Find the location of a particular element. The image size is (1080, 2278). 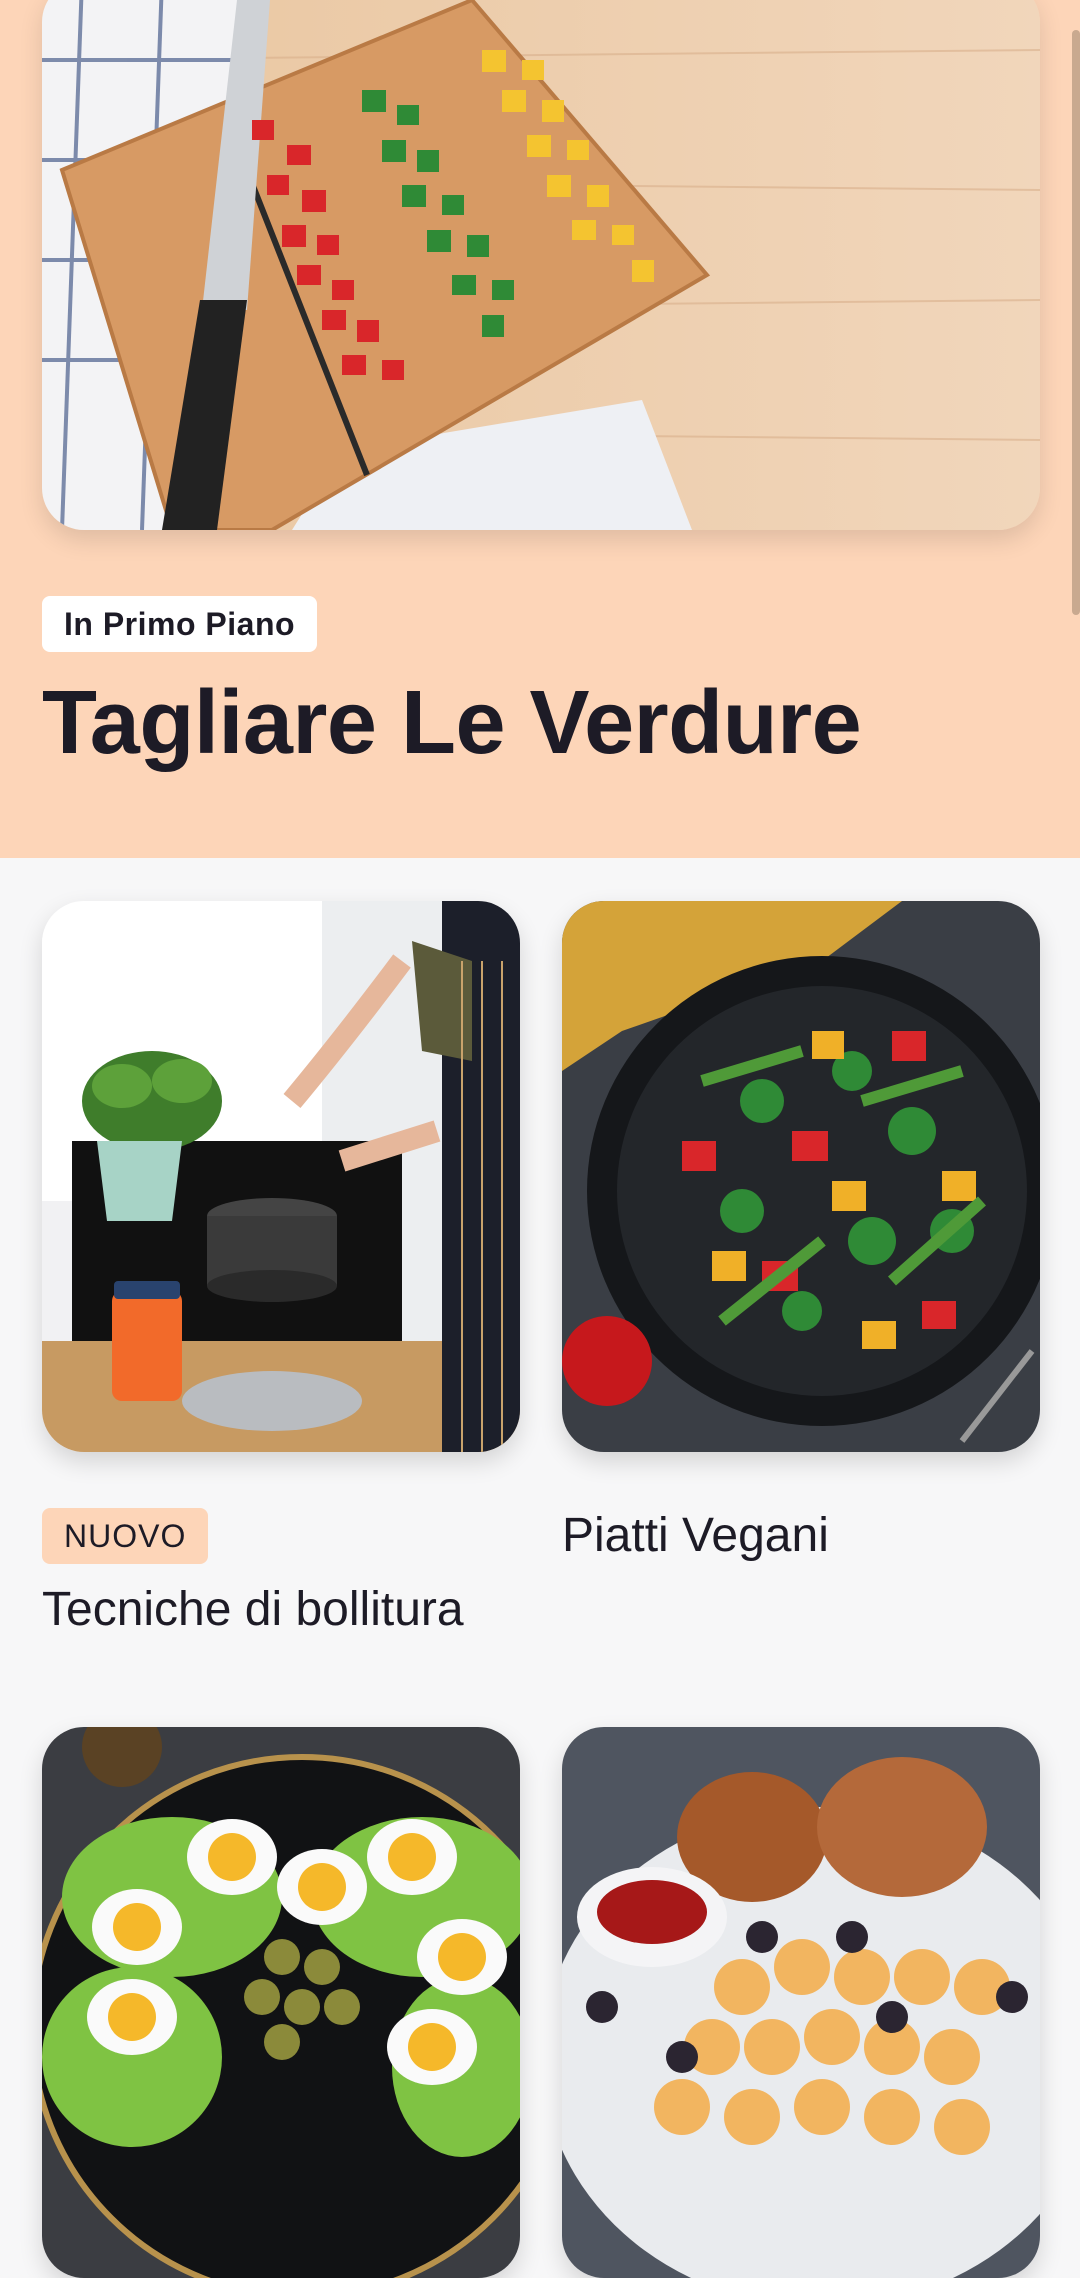

recipe-card-pasta is located at coordinates (801, 2002).